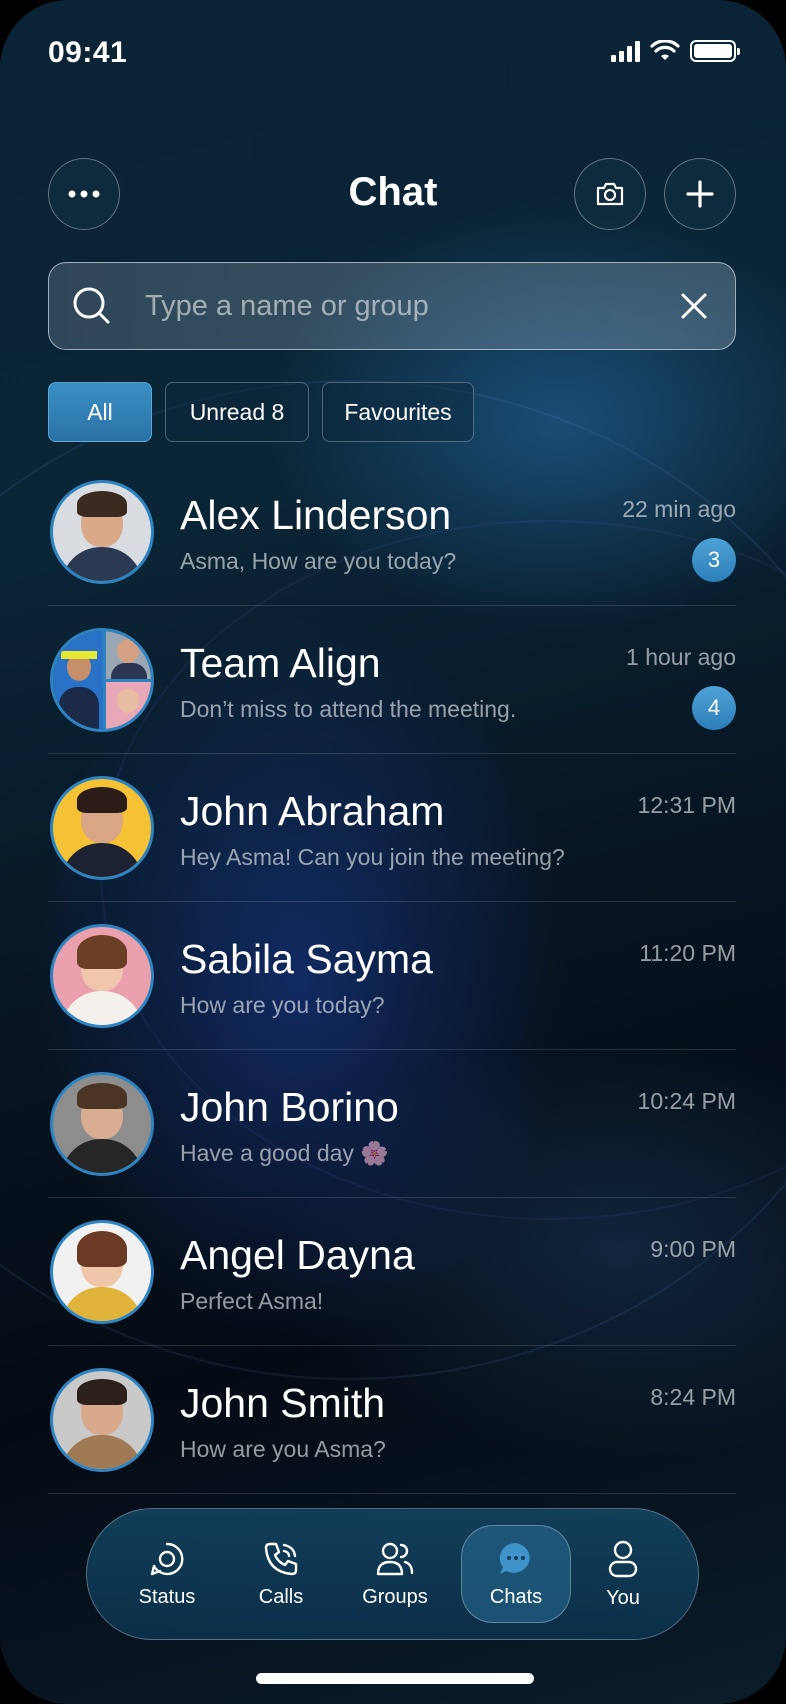 This screenshot has width=786, height=1704. What do you see at coordinates (312, 811) in the screenshot?
I see `chat-name: John Abraham` at bounding box center [312, 811].